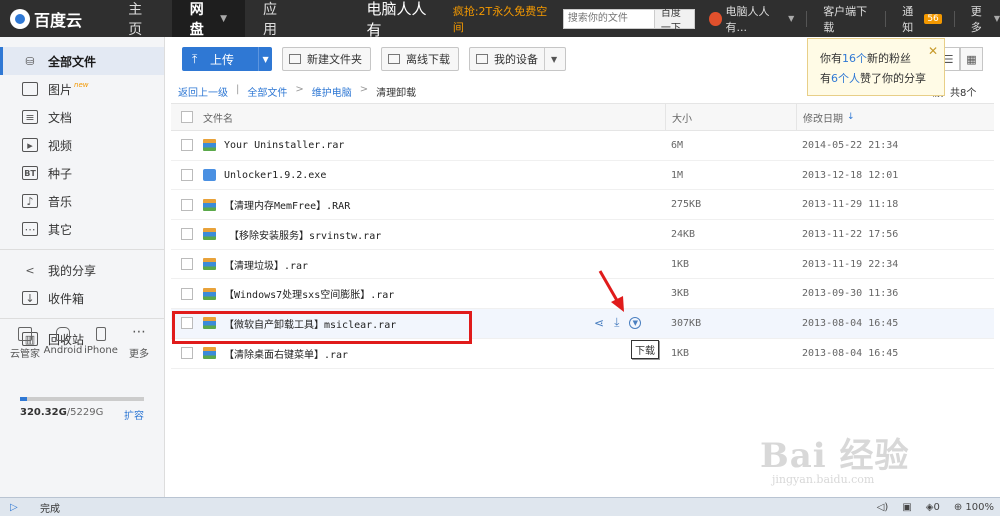 This screenshot has width=1000, height=516. What do you see at coordinates (66, 298) in the screenshot?
I see `sidebar-item-label: 收件箱` at bounding box center [66, 298].